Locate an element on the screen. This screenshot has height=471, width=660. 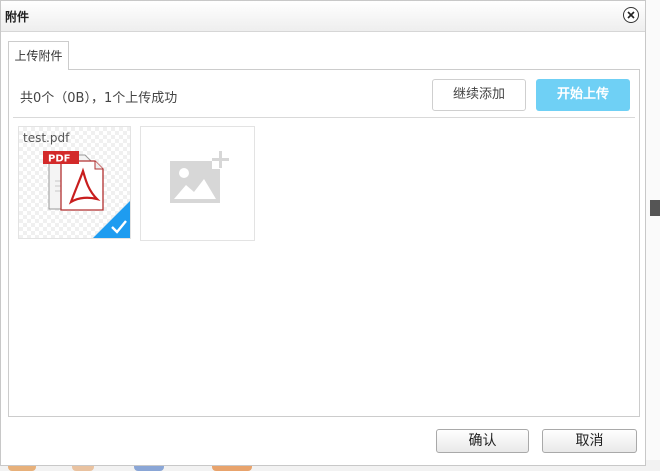
tab-upload-attachment: 上传附件 is located at coordinates (38, 55).